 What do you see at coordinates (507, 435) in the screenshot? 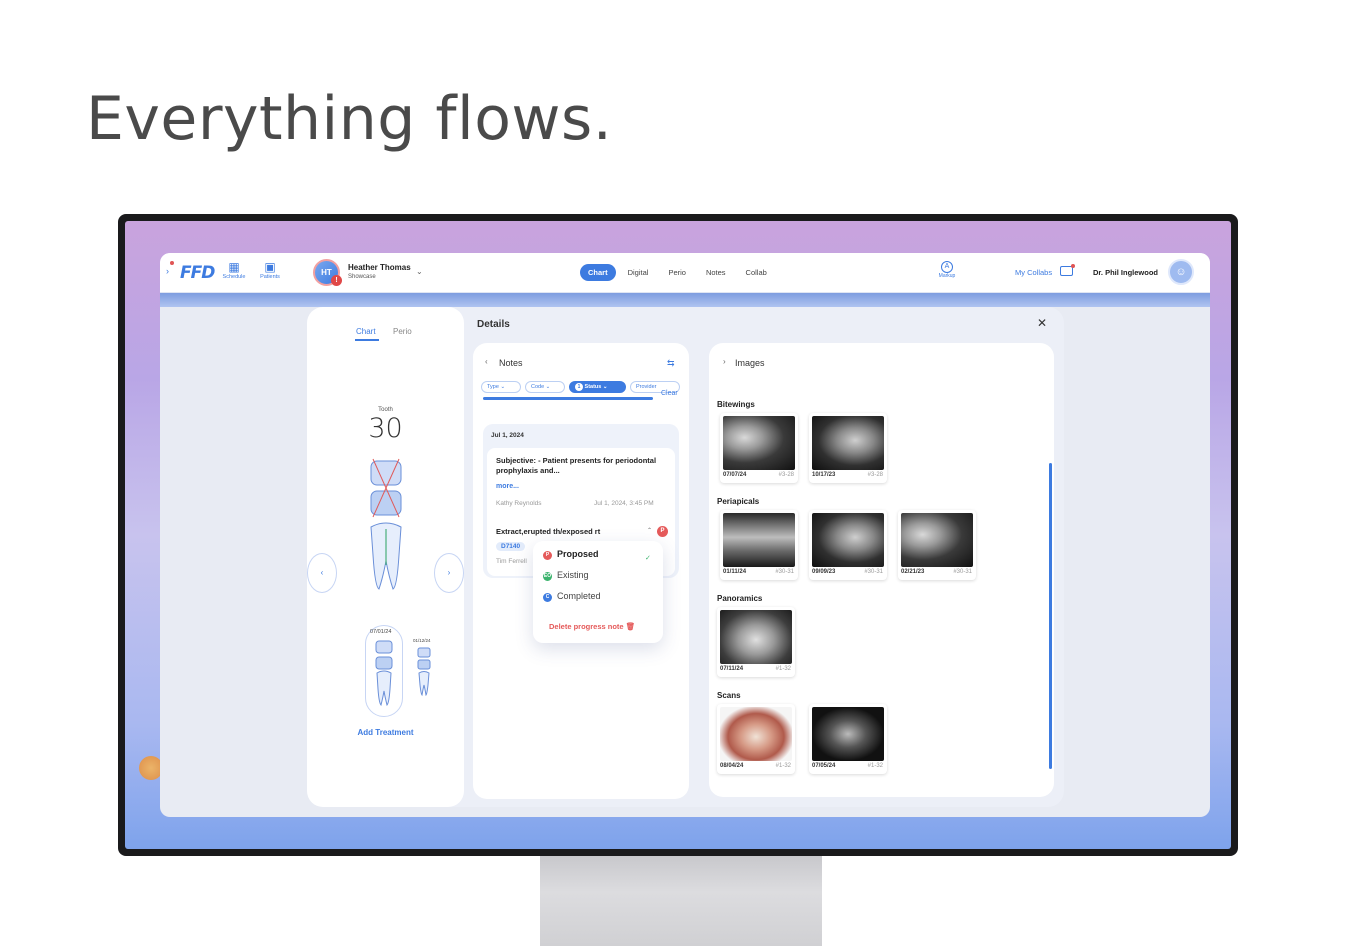
I see `note-date: Jul 1, 2024` at bounding box center [507, 435].